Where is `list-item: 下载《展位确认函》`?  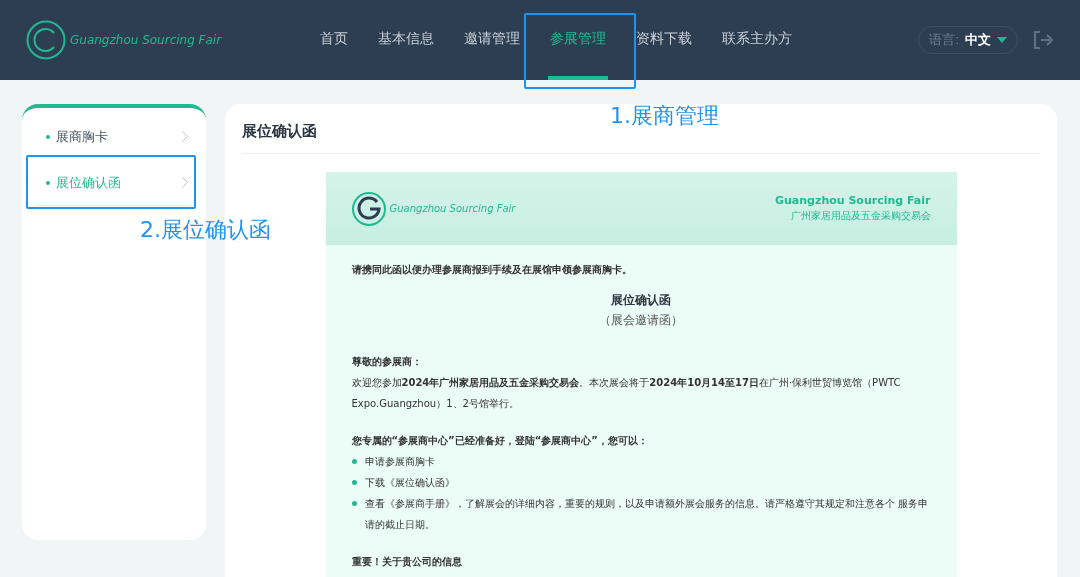 list-item: 下载《展位确认函》 is located at coordinates (409, 483).